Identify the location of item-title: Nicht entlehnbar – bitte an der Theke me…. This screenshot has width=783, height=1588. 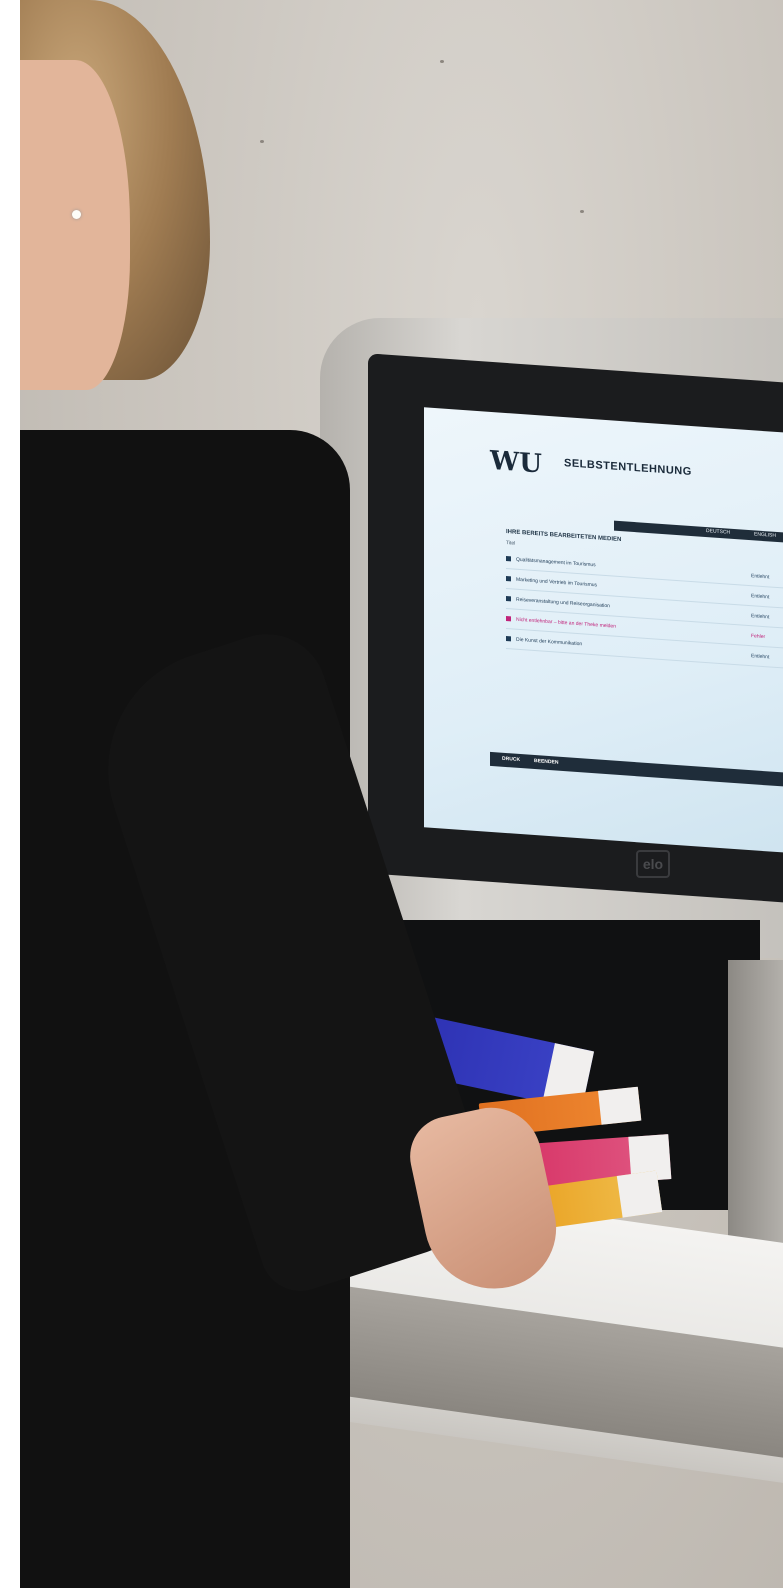
(566, 623).